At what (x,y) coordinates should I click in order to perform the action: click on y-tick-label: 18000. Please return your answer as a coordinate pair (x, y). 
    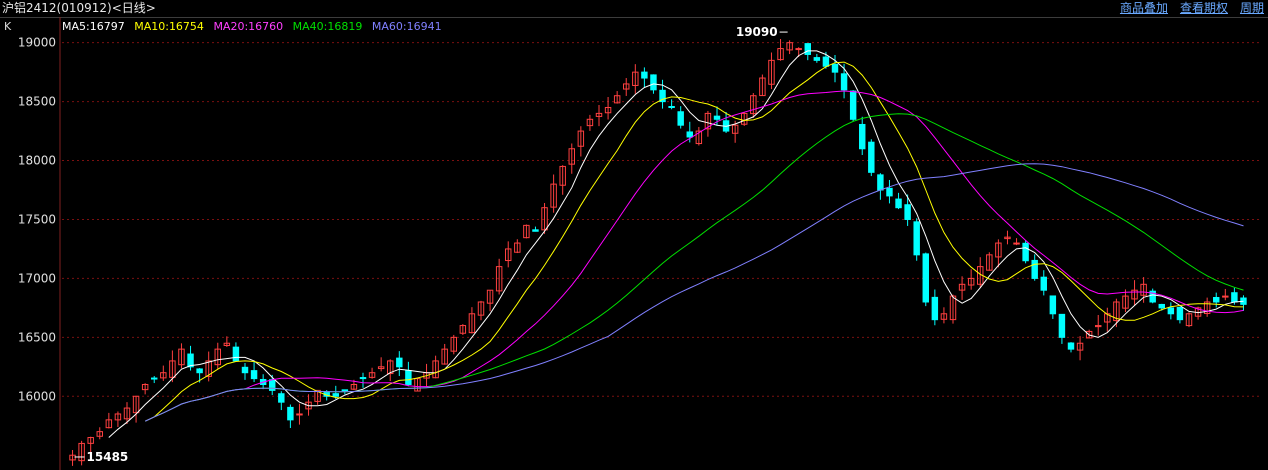
    Looking at the image, I should click on (37, 161).